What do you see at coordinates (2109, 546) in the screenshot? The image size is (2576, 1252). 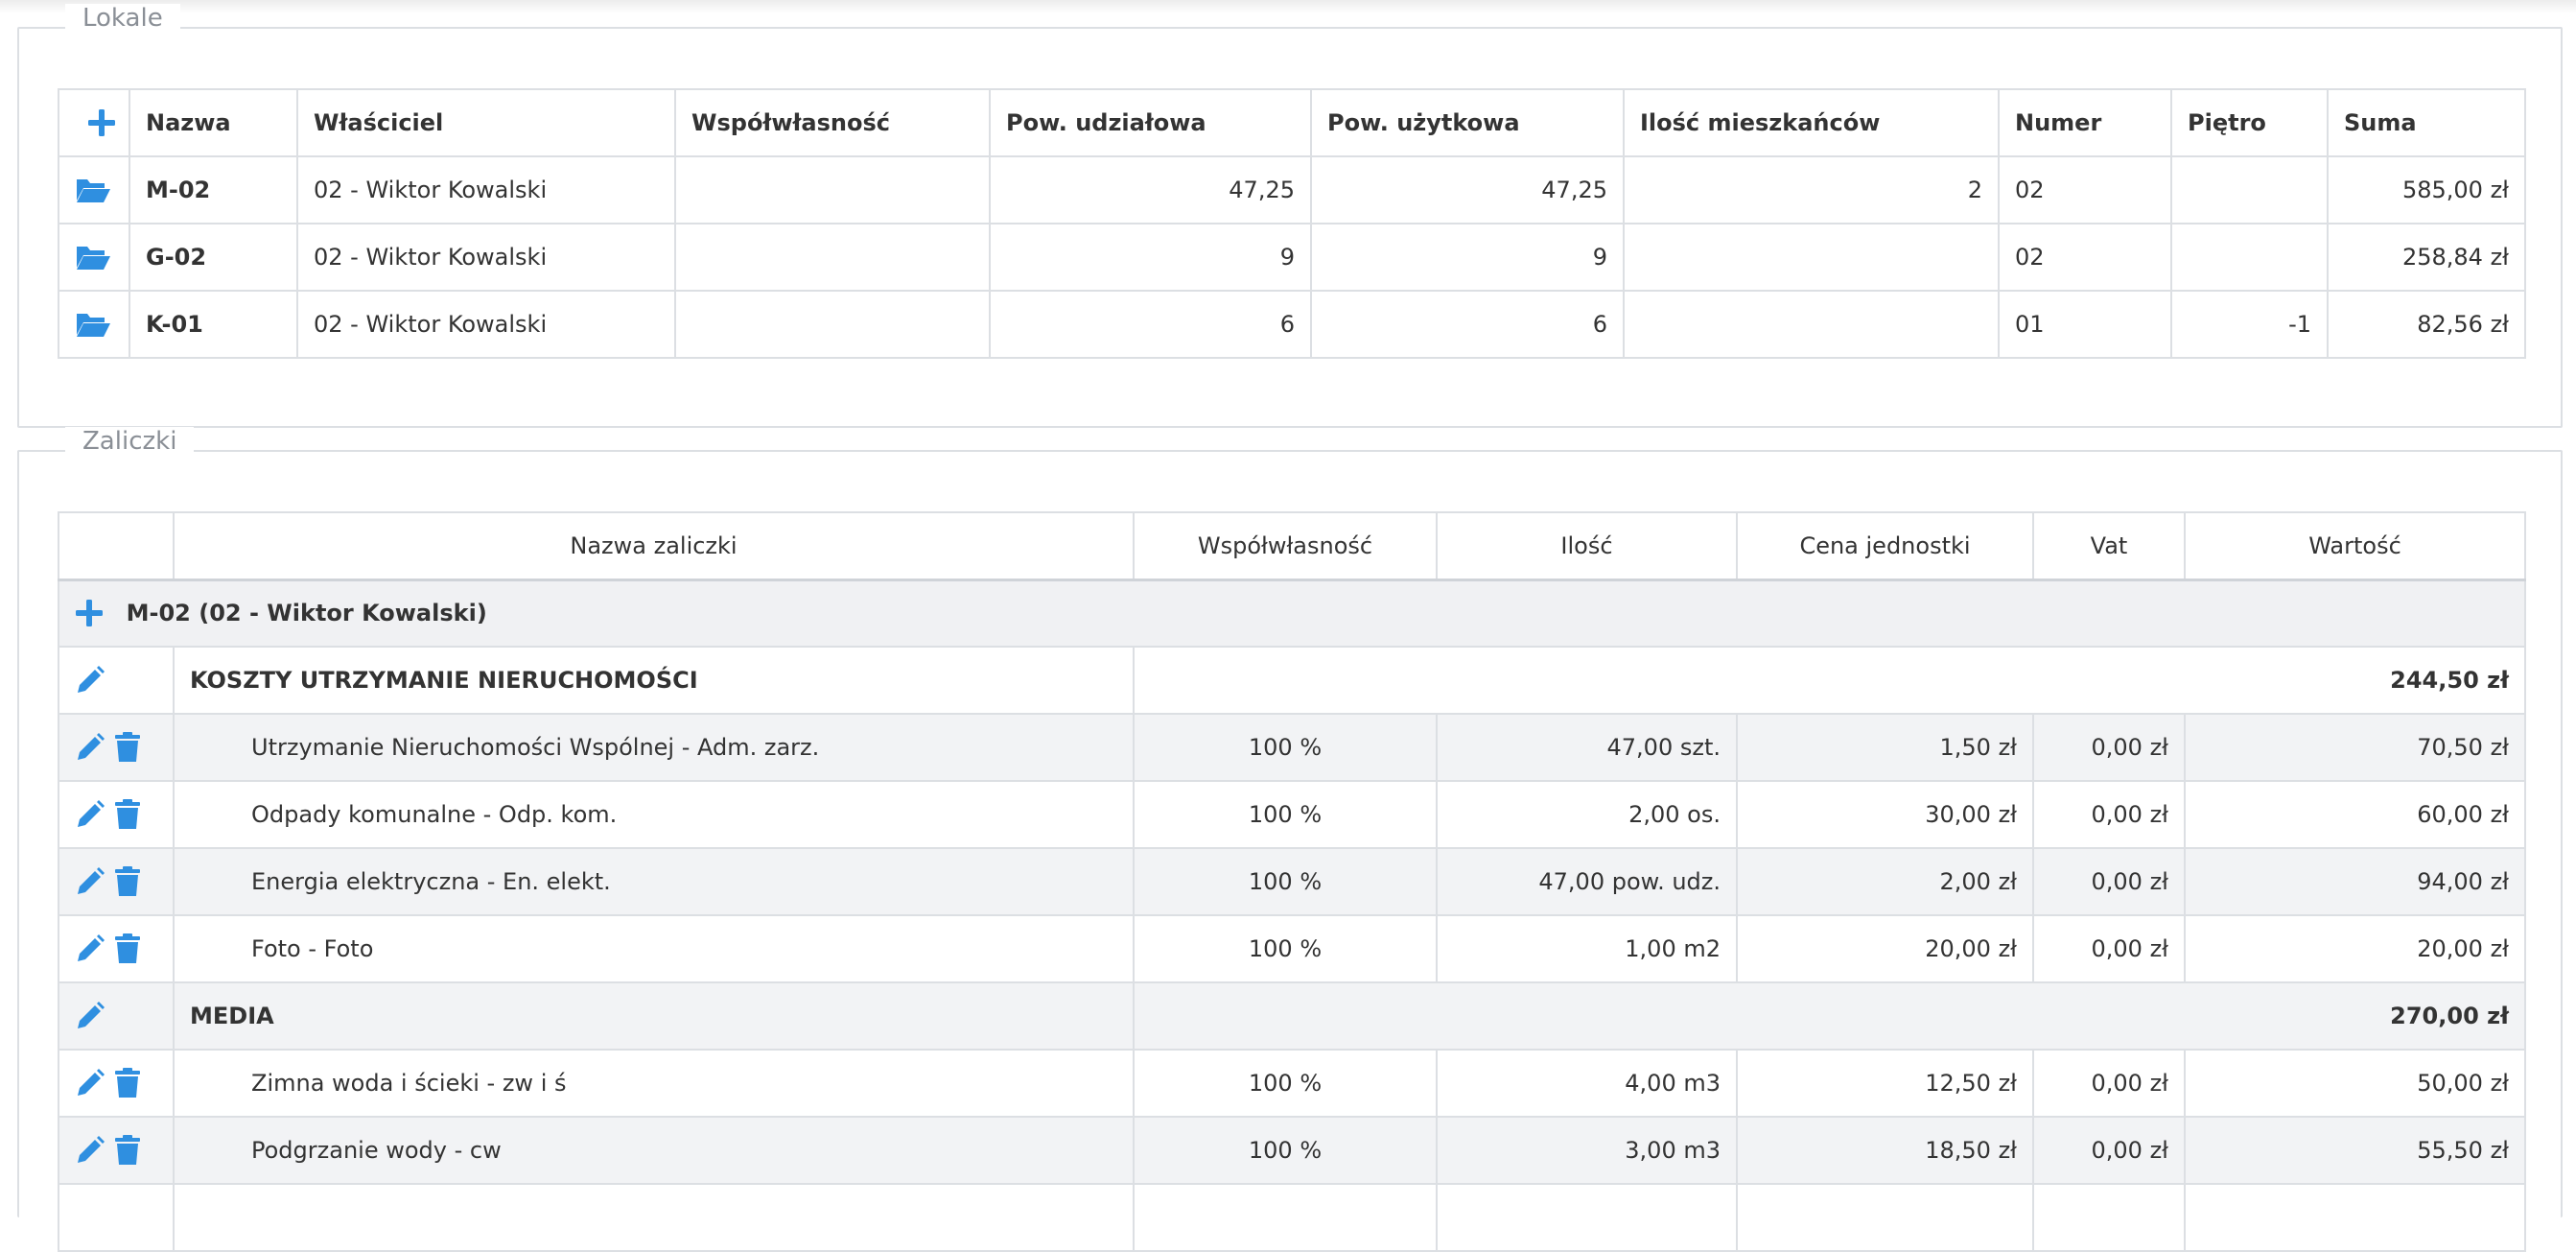 I see `col-vat: Vat` at bounding box center [2109, 546].